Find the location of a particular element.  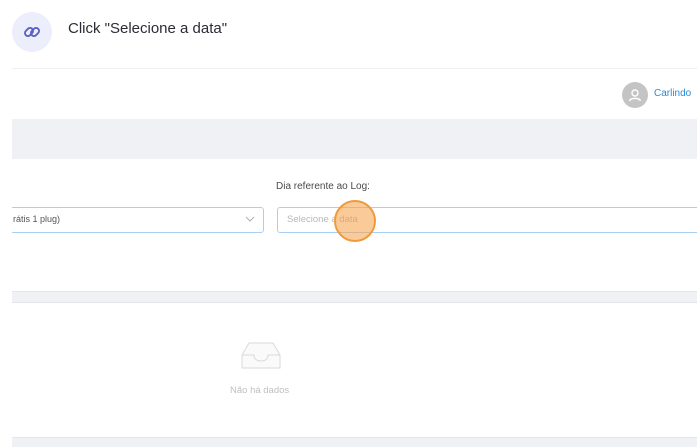

step-instruction: Click "Selecione a data" is located at coordinates (148, 28).